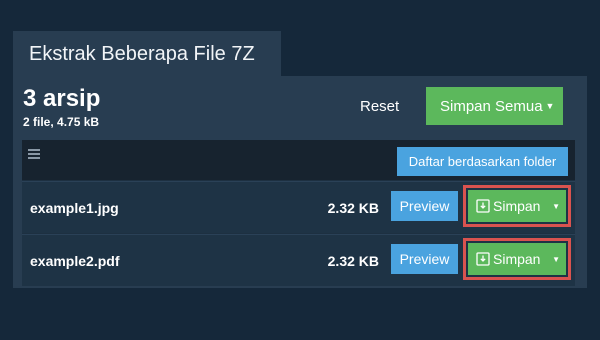  What do you see at coordinates (34, 155) in the screenshot?
I see `hamburger-icon` at bounding box center [34, 155].